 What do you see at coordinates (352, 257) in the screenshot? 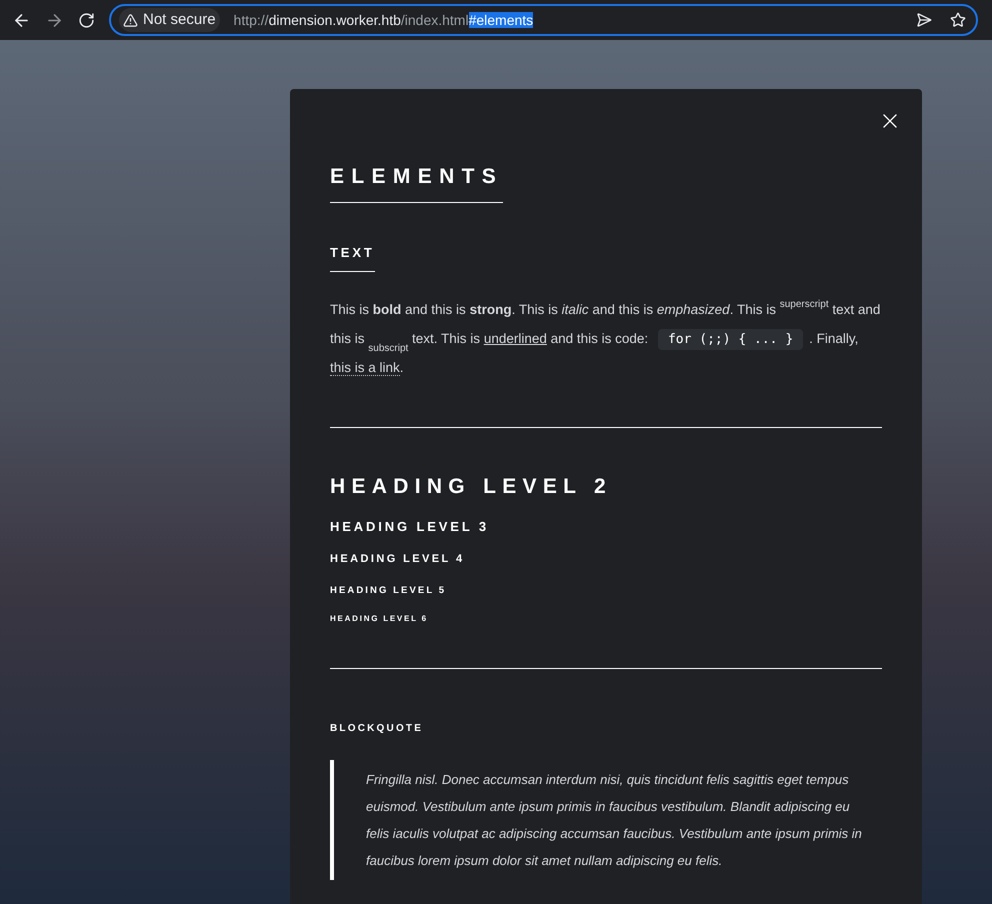
I see `section-heading: TEXT` at bounding box center [352, 257].